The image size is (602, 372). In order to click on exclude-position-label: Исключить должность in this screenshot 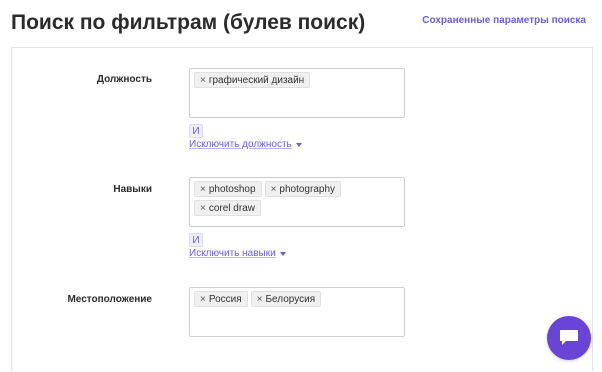, I will do `click(240, 144)`.